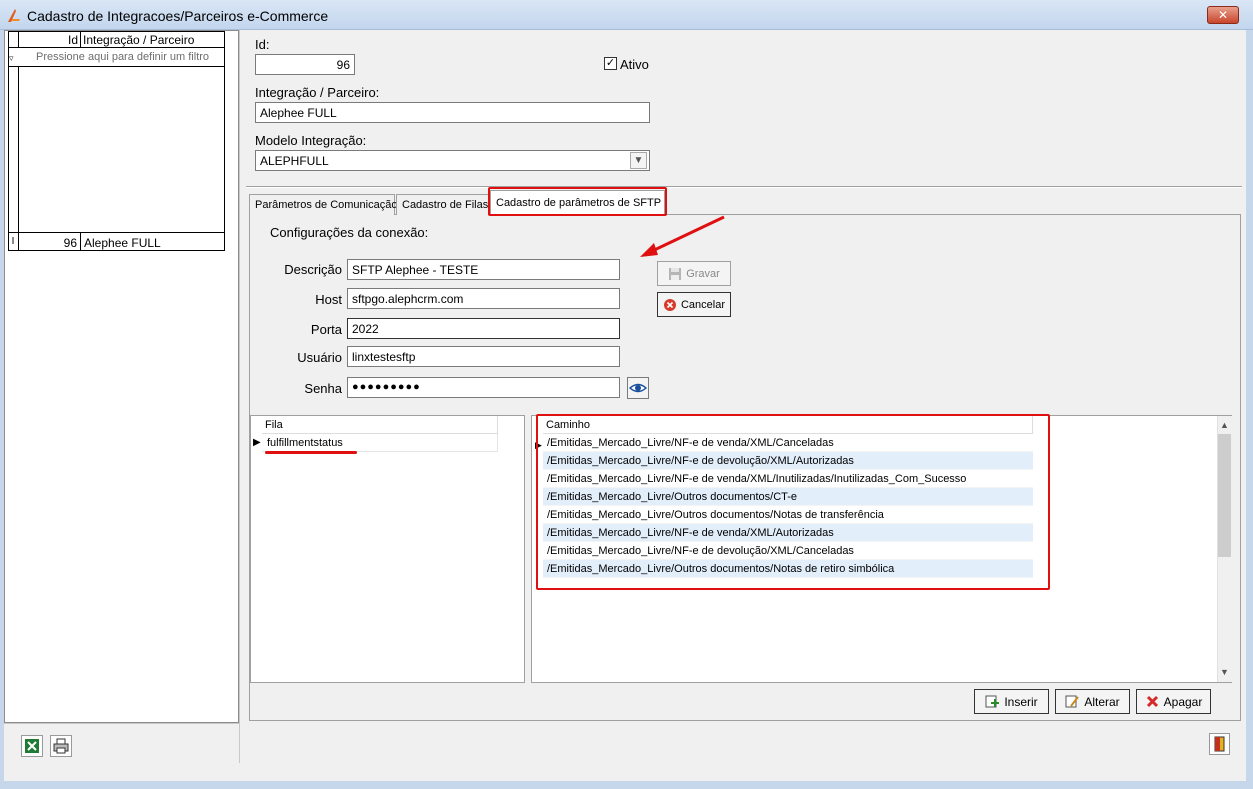 The image size is (1253, 789). I want to click on filter-hint: Pressione aqui para definir um filtro, so click(122, 57).